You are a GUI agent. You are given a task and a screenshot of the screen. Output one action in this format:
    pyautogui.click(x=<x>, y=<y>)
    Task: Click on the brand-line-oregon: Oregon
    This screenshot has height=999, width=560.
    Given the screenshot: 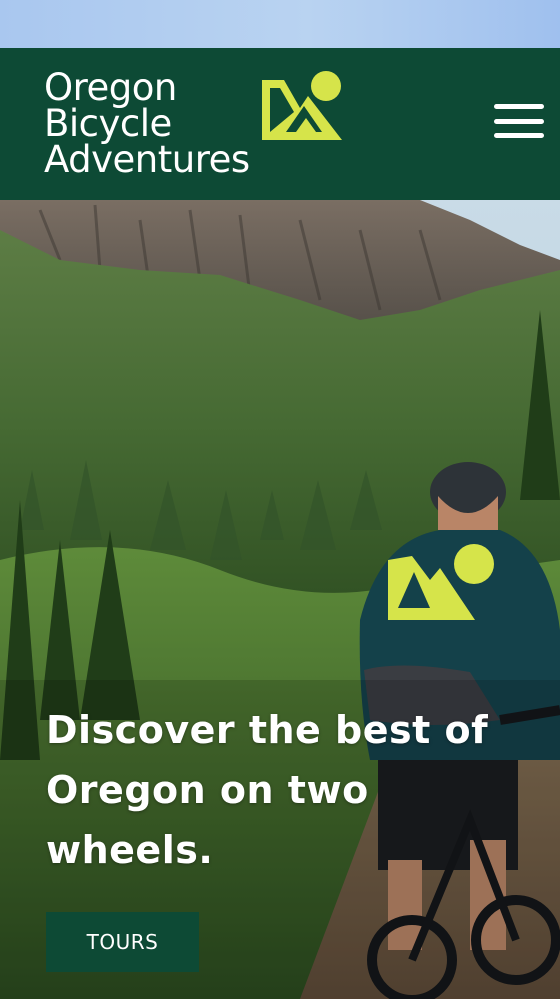 What is the action you would take?
    pyautogui.click(x=110, y=87)
    